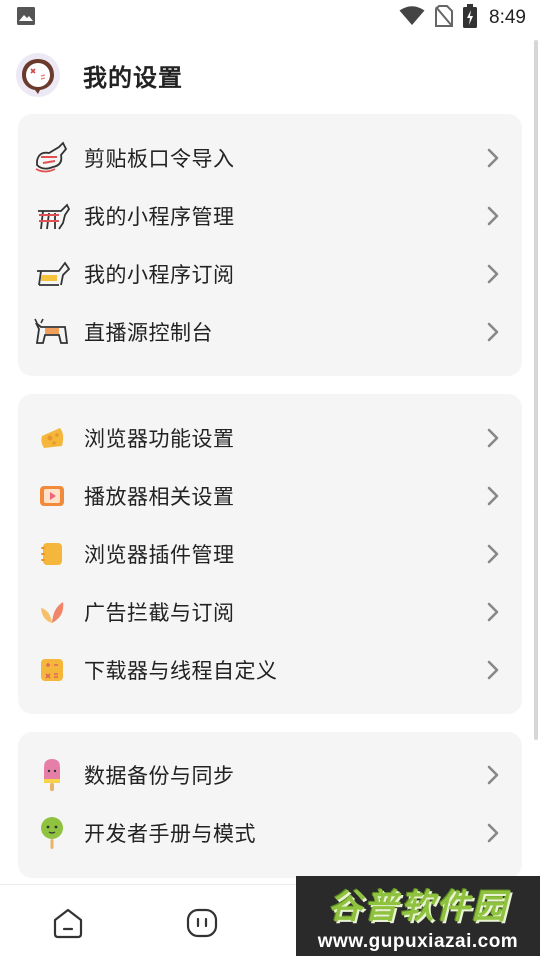 This screenshot has width=540, height=960. What do you see at coordinates (52, 833) in the screenshot?
I see `lollipop-icon` at bounding box center [52, 833].